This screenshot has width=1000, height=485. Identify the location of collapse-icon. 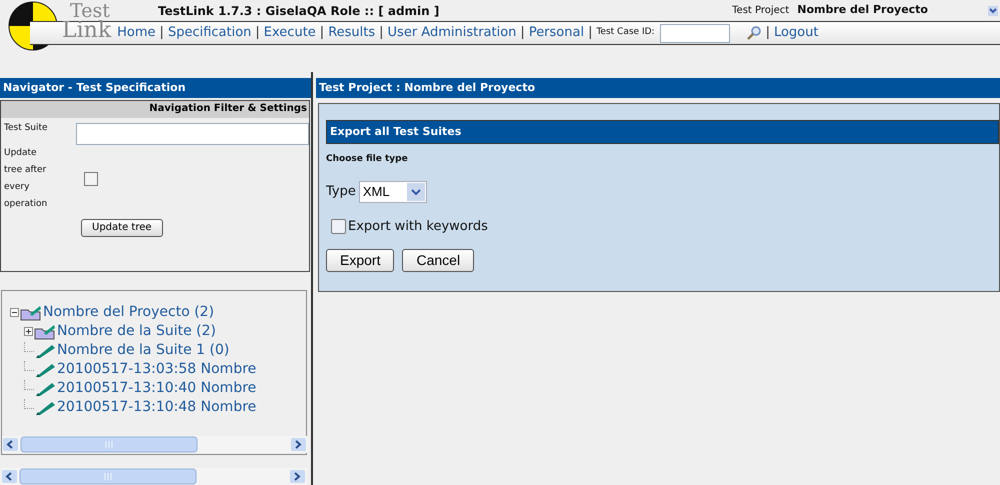
(14, 312).